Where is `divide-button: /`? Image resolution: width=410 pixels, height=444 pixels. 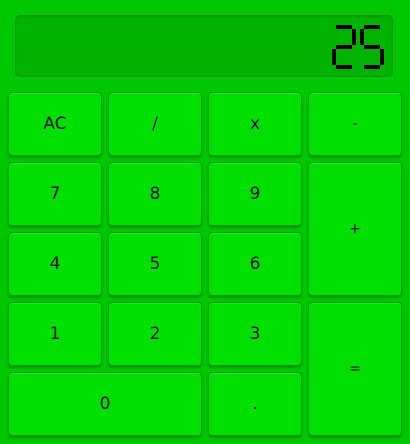 divide-button: / is located at coordinates (155, 124).